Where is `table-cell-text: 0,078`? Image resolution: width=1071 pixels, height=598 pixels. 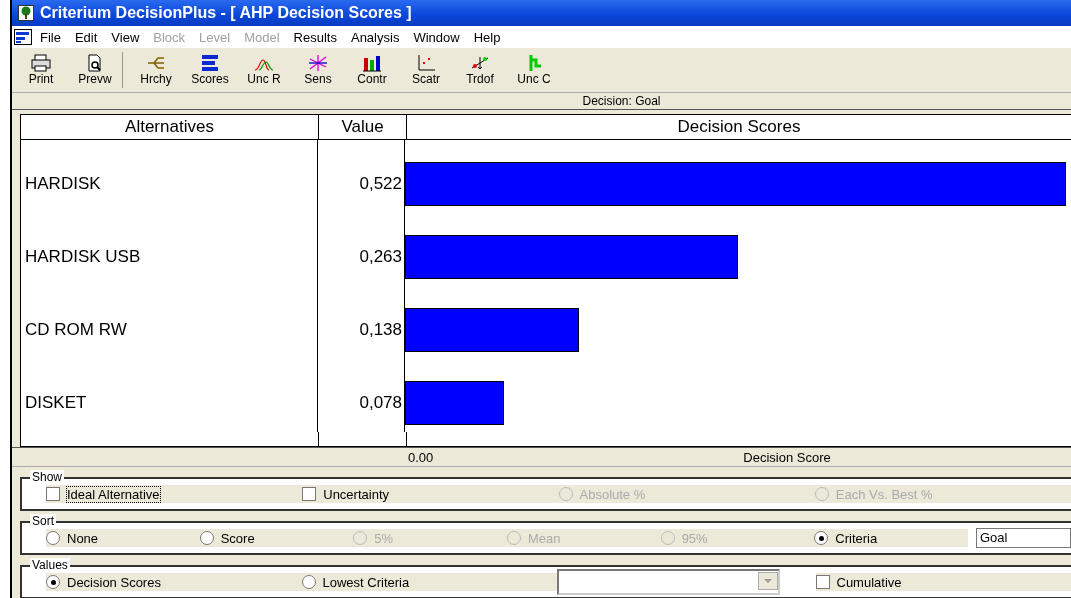 table-cell-text: 0,078 is located at coordinates (380, 402).